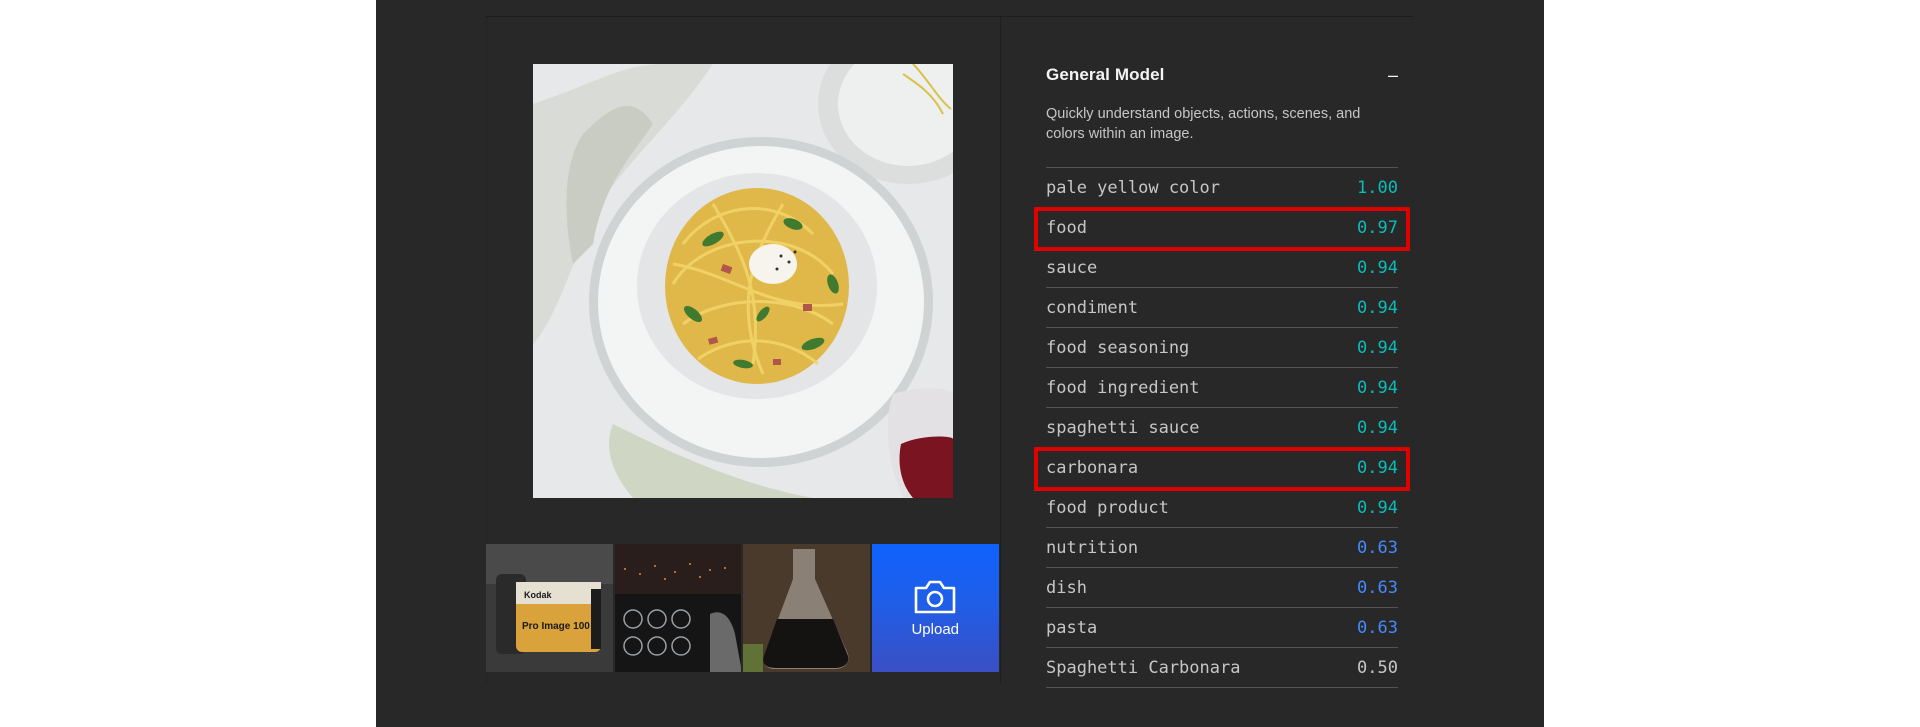 The height and width of the screenshot is (727, 1920). Describe the element at coordinates (556, 626) in the screenshot. I see `svg-text: Pro Image 100` at that location.